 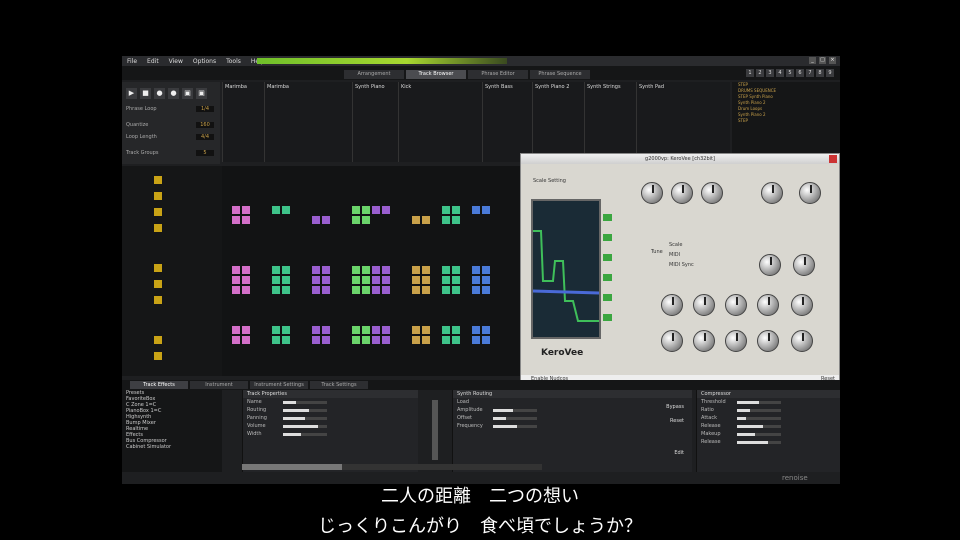 What do you see at coordinates (392, 467) in the screenshot?
I see `horizontal-scrollbar` at bounding box center [392, 467].